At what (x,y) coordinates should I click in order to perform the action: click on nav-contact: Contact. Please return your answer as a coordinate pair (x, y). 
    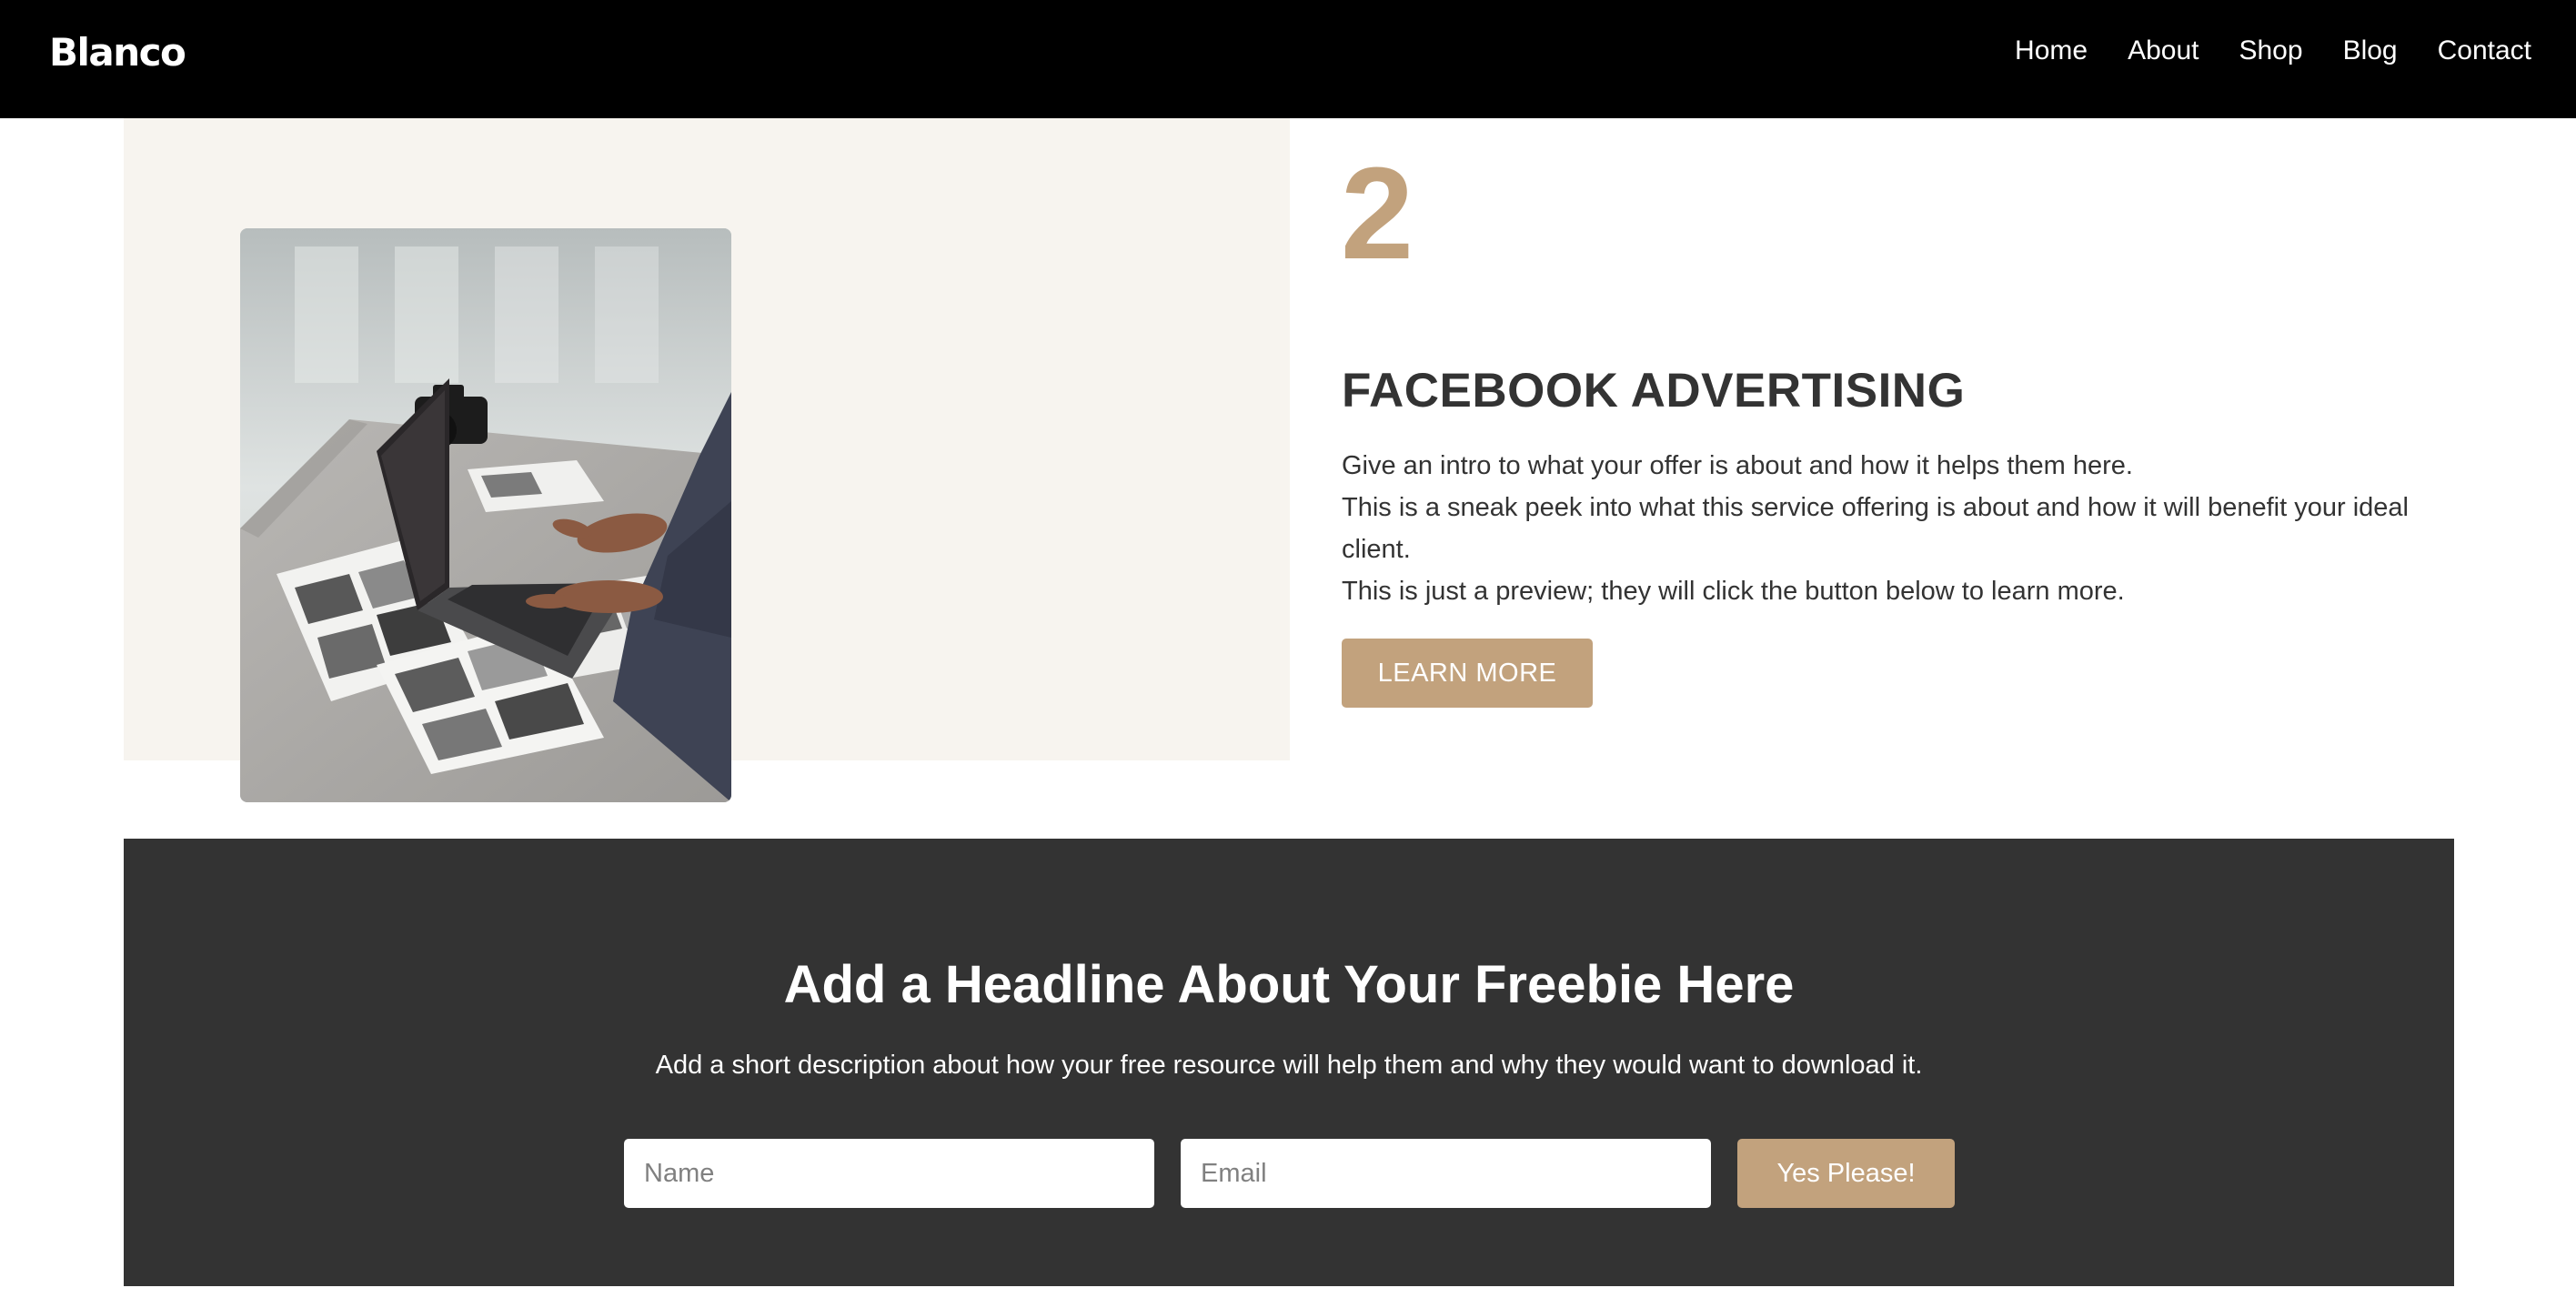
    Looking at the image, I should click on (2484, 51).